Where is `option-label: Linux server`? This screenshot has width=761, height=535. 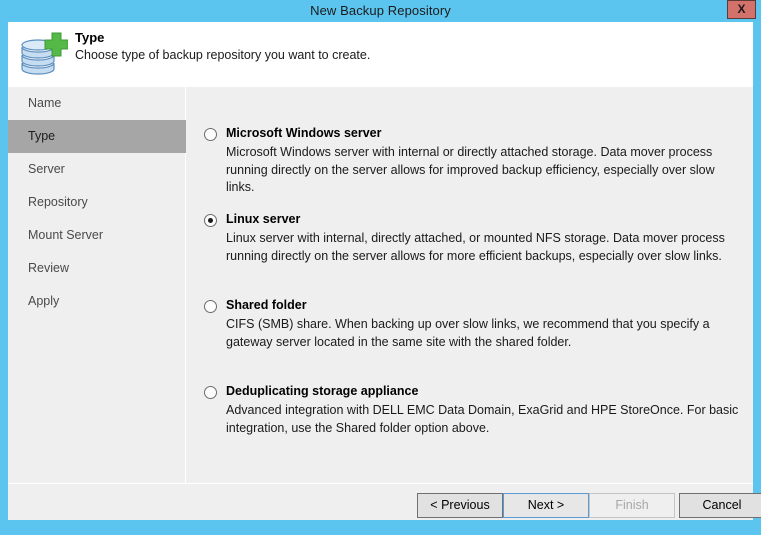 option-label: Linux server is located at coordinates (263, 219).